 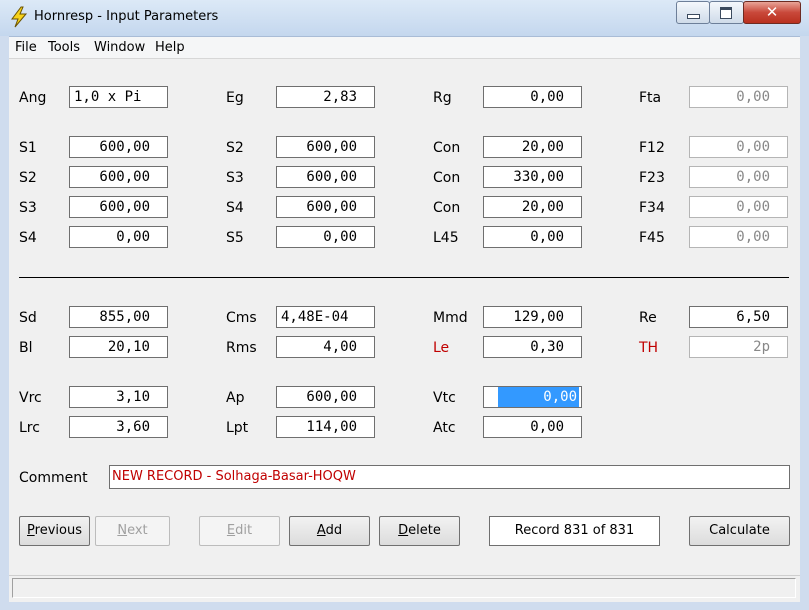 I want to click on l45-label: L45, so click(x=446, y=238).